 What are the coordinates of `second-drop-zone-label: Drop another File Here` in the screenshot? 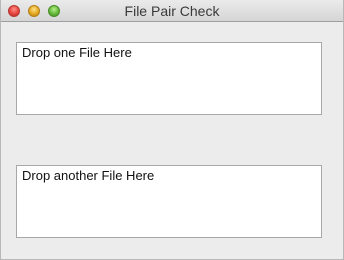 It's located at (88, 175).